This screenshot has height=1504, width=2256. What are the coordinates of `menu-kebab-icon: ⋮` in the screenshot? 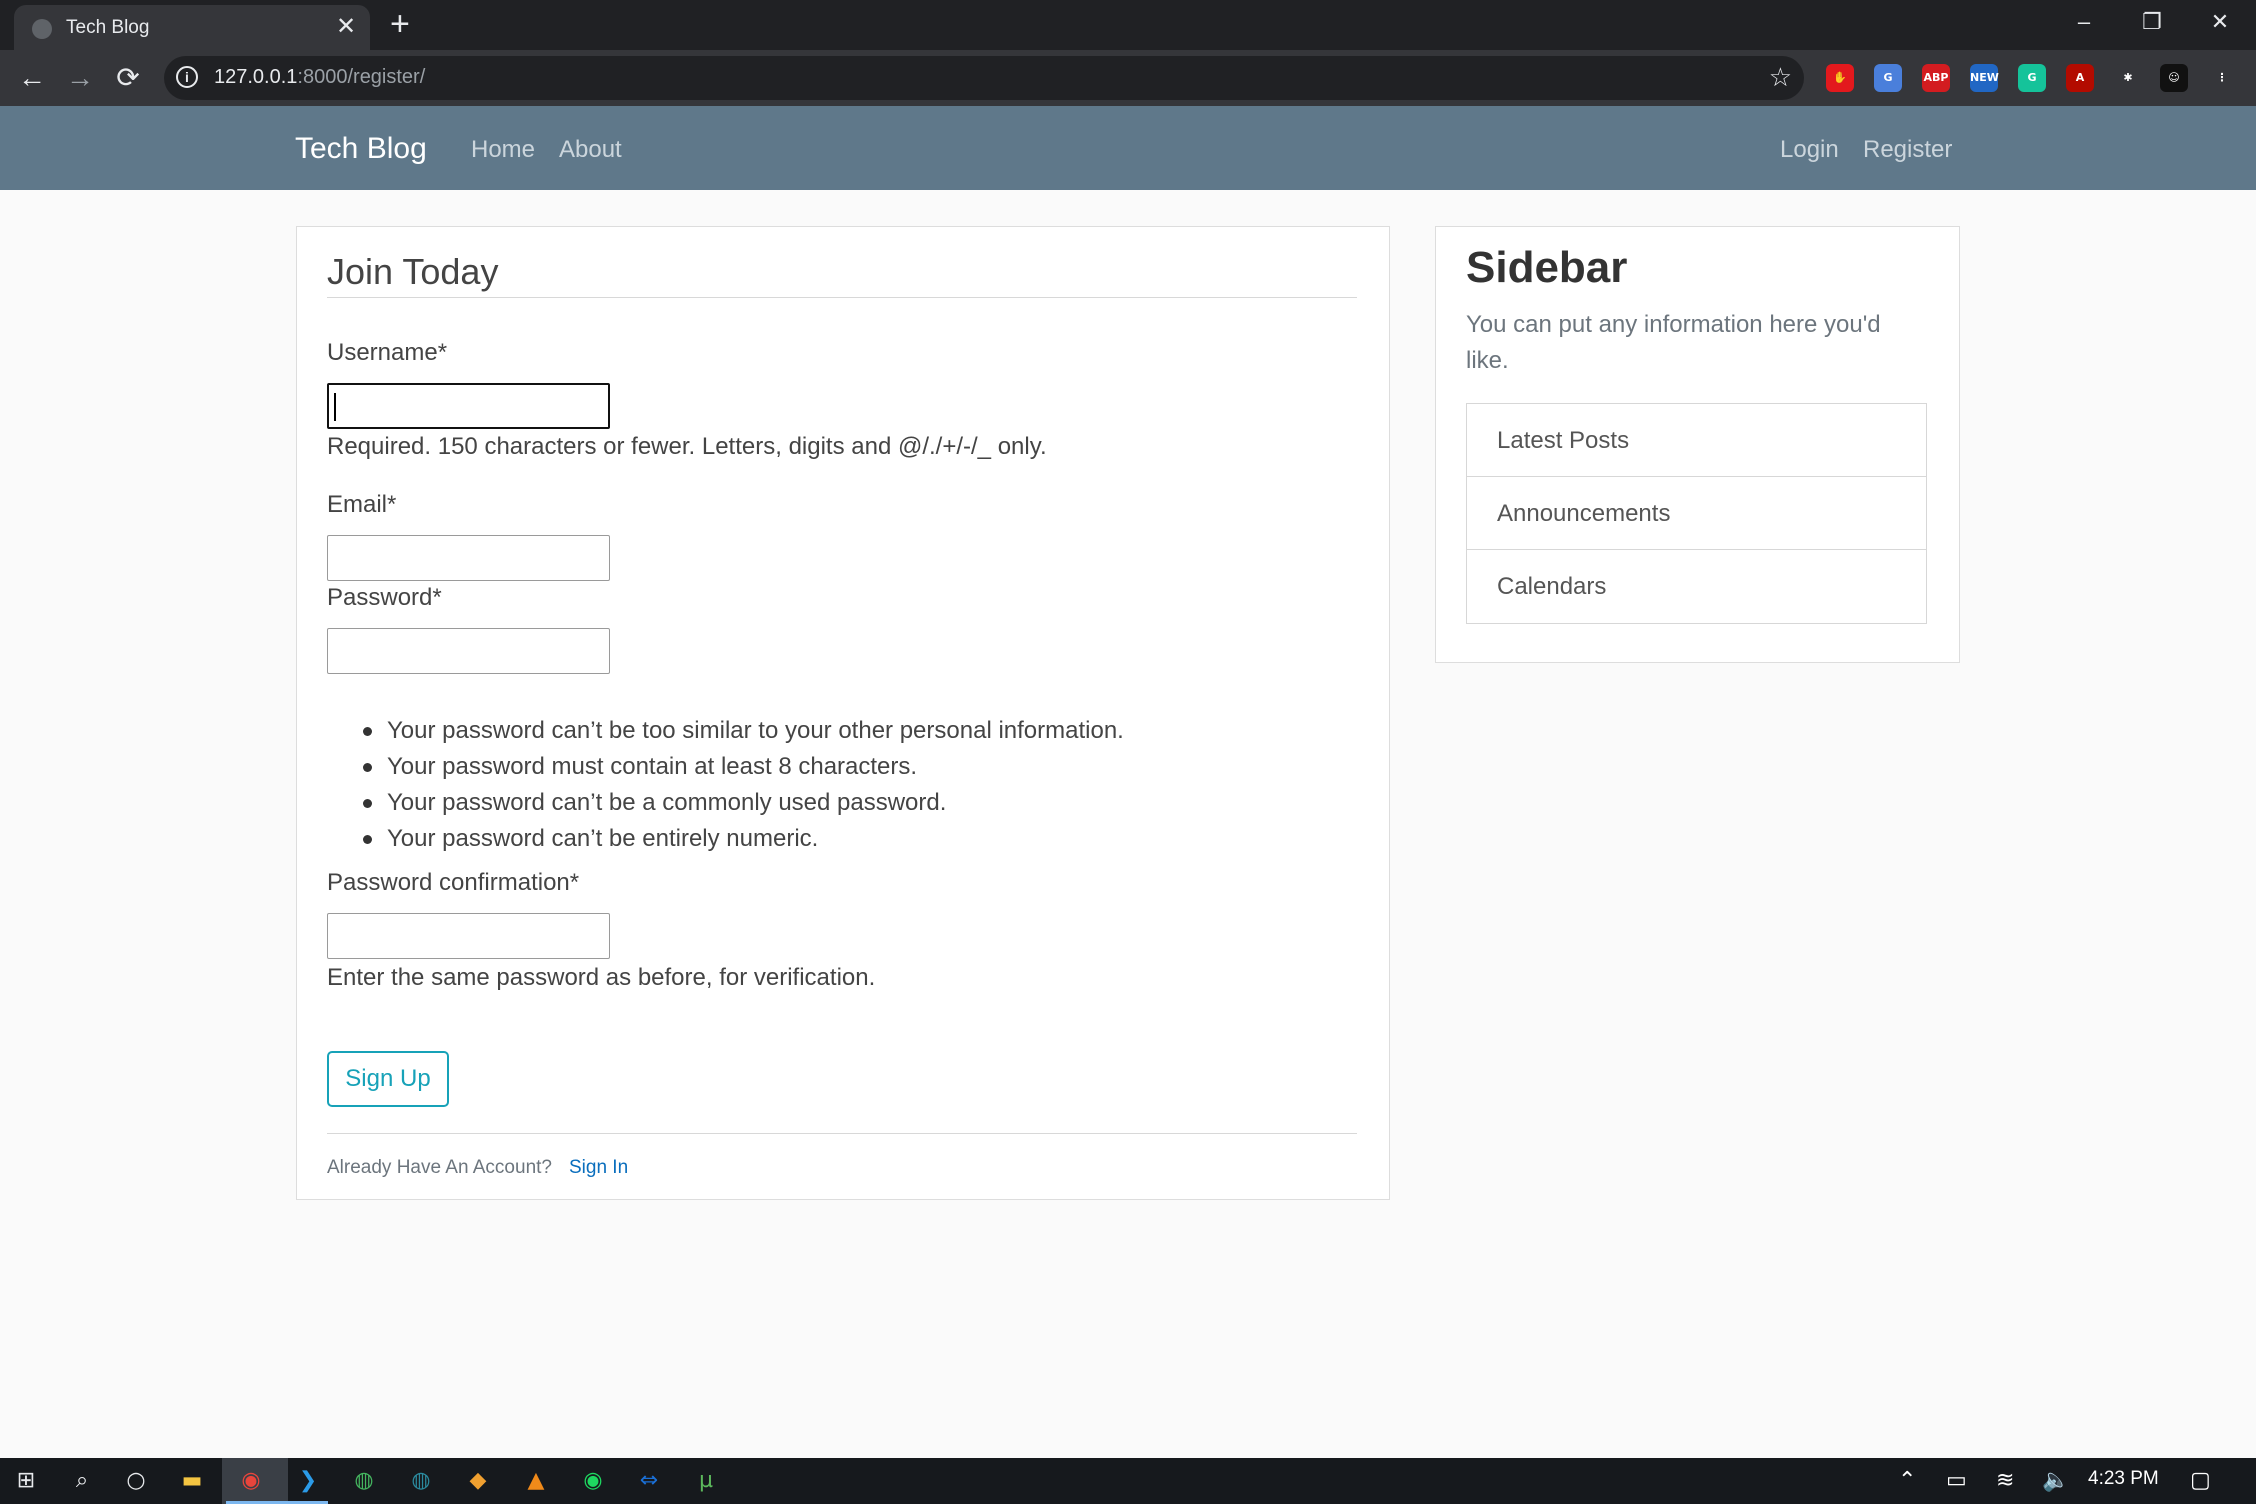 It's located at (2222, 78).